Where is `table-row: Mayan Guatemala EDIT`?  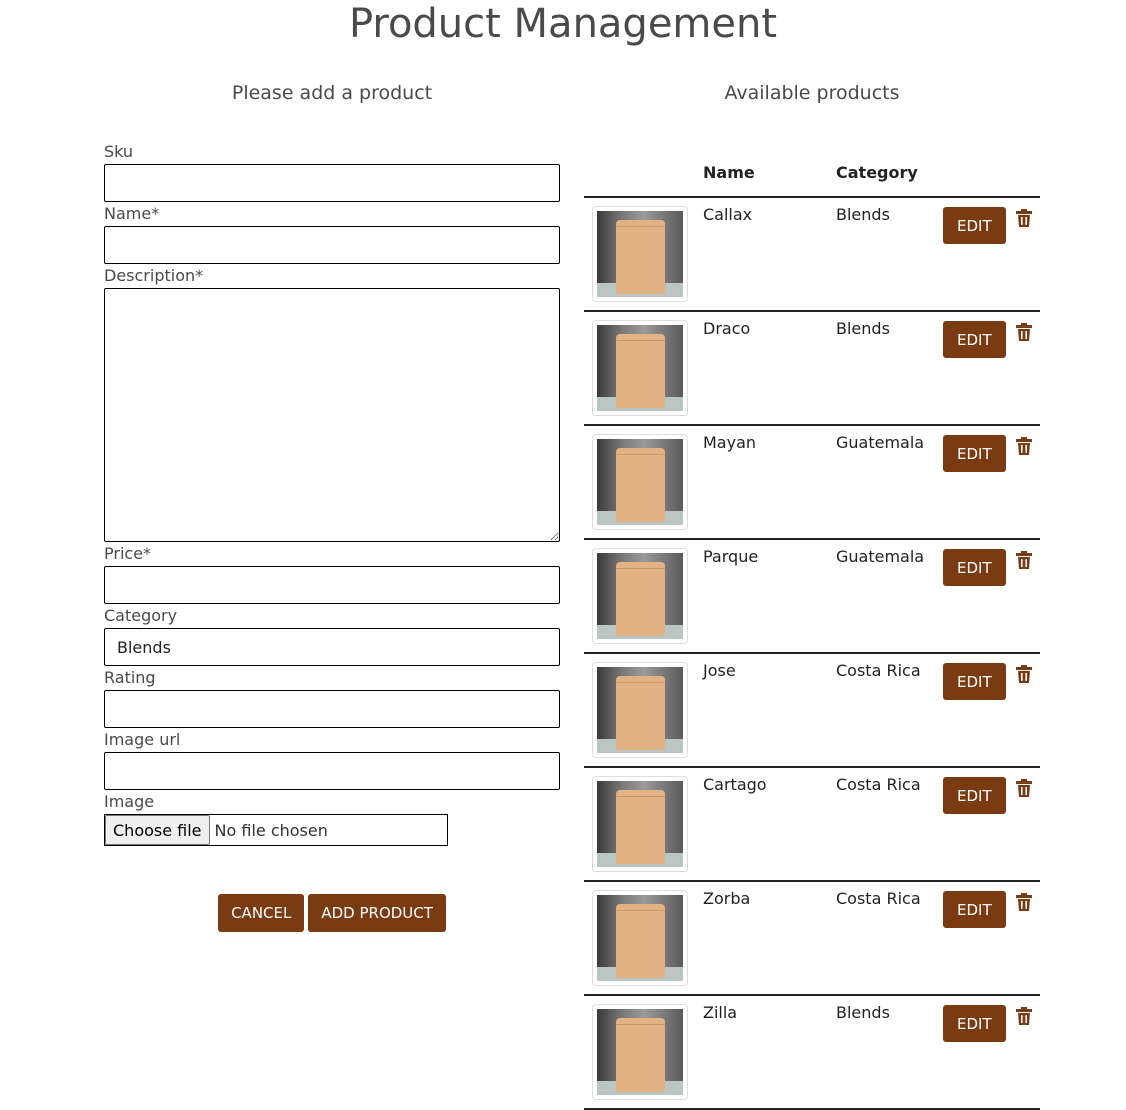
table-row: Mayan Guatemala EDIT is located at coordinates (812, 483).